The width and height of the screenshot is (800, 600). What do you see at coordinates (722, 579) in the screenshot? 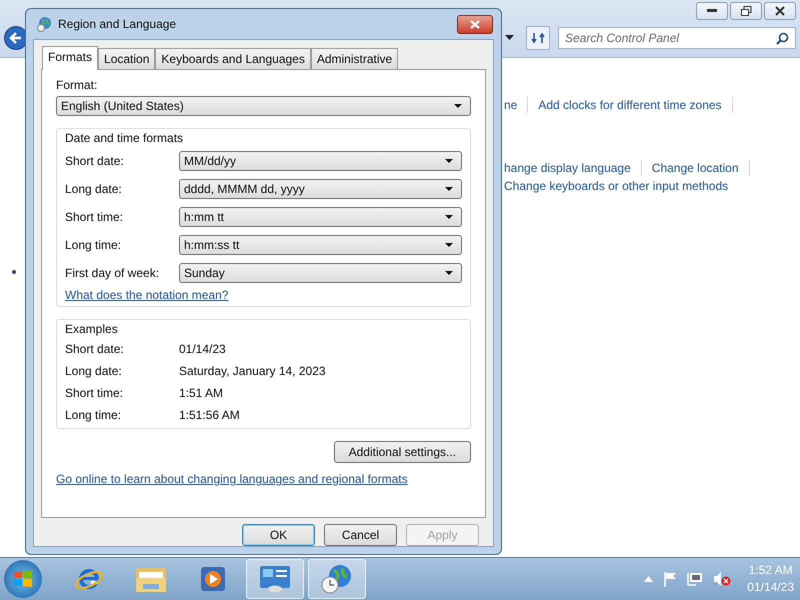
I see `speaker-muted-icon` at bounding box center [722, 579].